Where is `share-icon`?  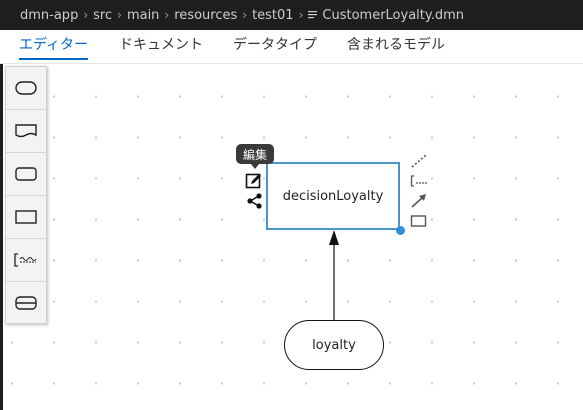
share-icon is located at coordinates (255, 201).